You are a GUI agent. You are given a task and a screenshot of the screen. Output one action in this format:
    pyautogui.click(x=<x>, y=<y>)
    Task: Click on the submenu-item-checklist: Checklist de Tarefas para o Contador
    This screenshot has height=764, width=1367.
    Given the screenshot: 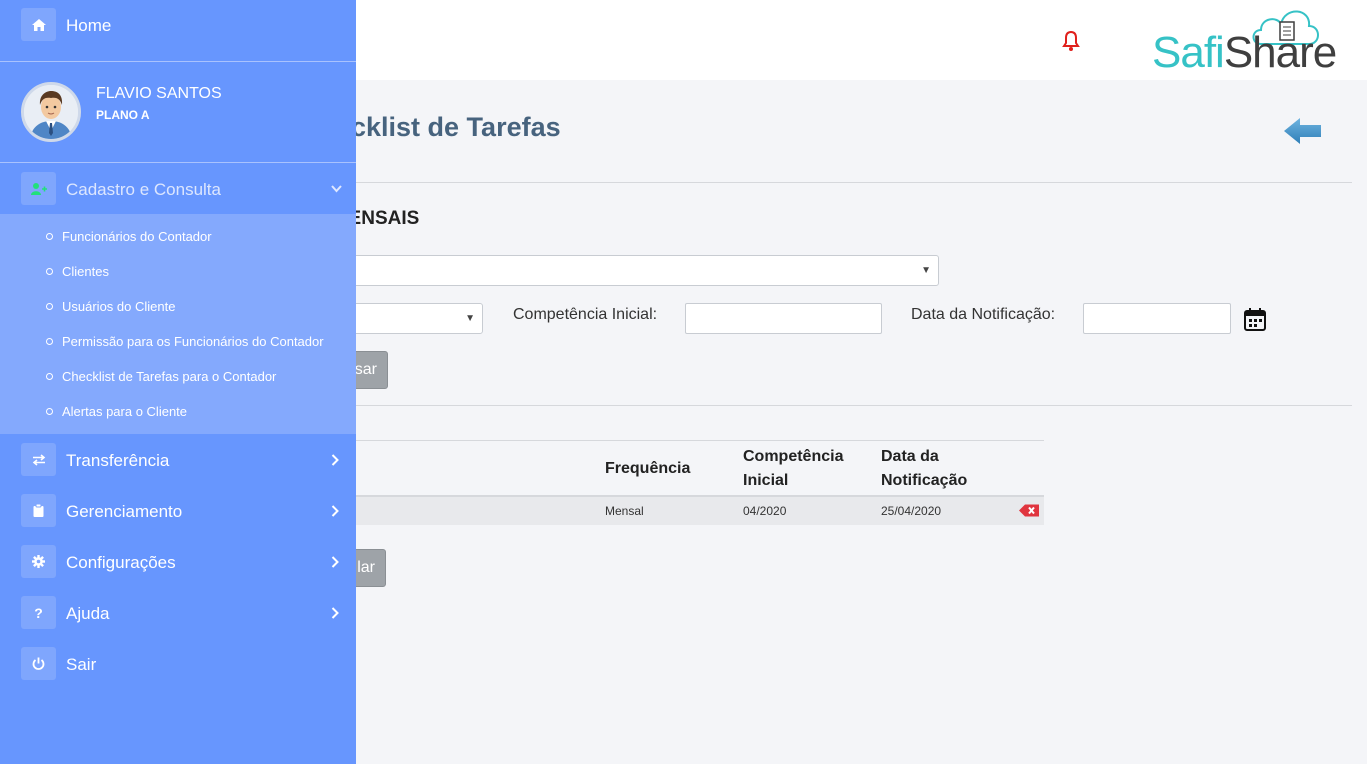 What is the action you would take?
    pyautogui.click(x=161, y=376)
    